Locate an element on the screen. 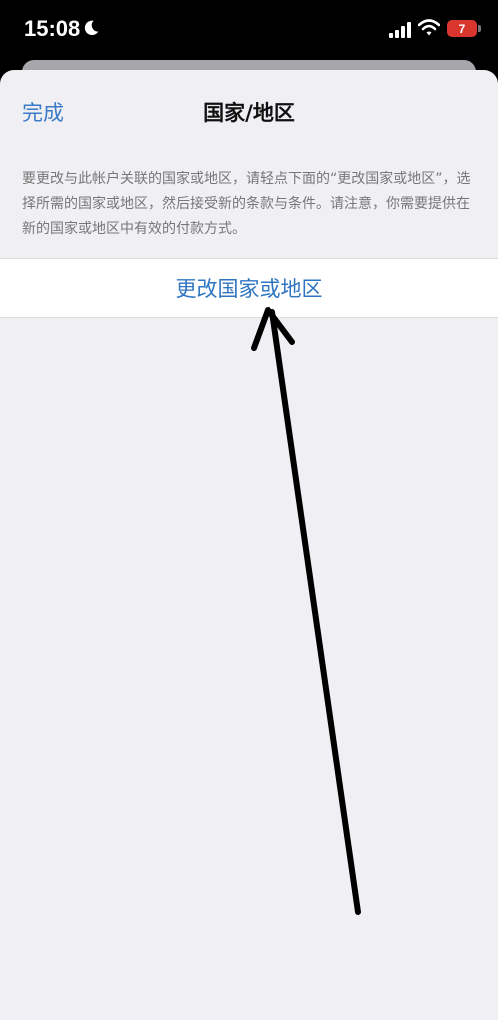 This screenshot has width=498, height=1020. battery-level: 7 is located at coordinates (462, 28).